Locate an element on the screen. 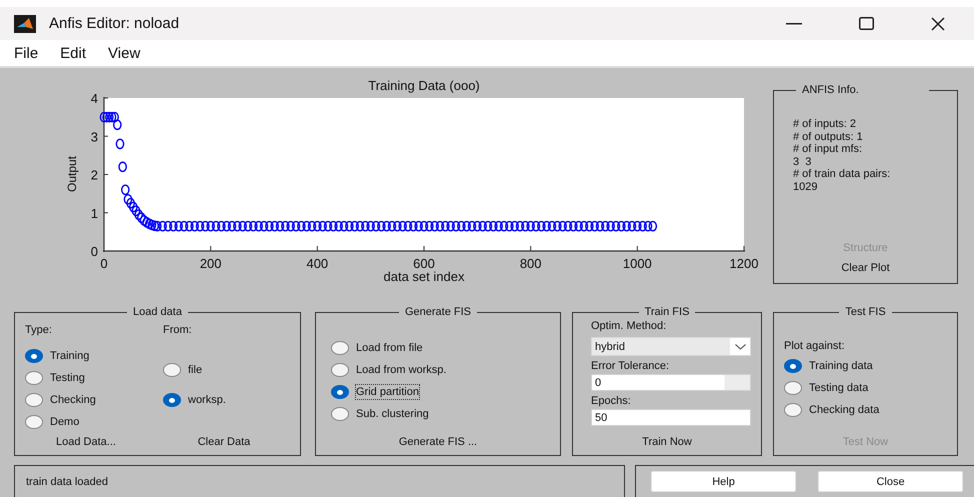 This screenshot has width=974, height=497. info-text: 3 3 is located at coordinates (802, 162).